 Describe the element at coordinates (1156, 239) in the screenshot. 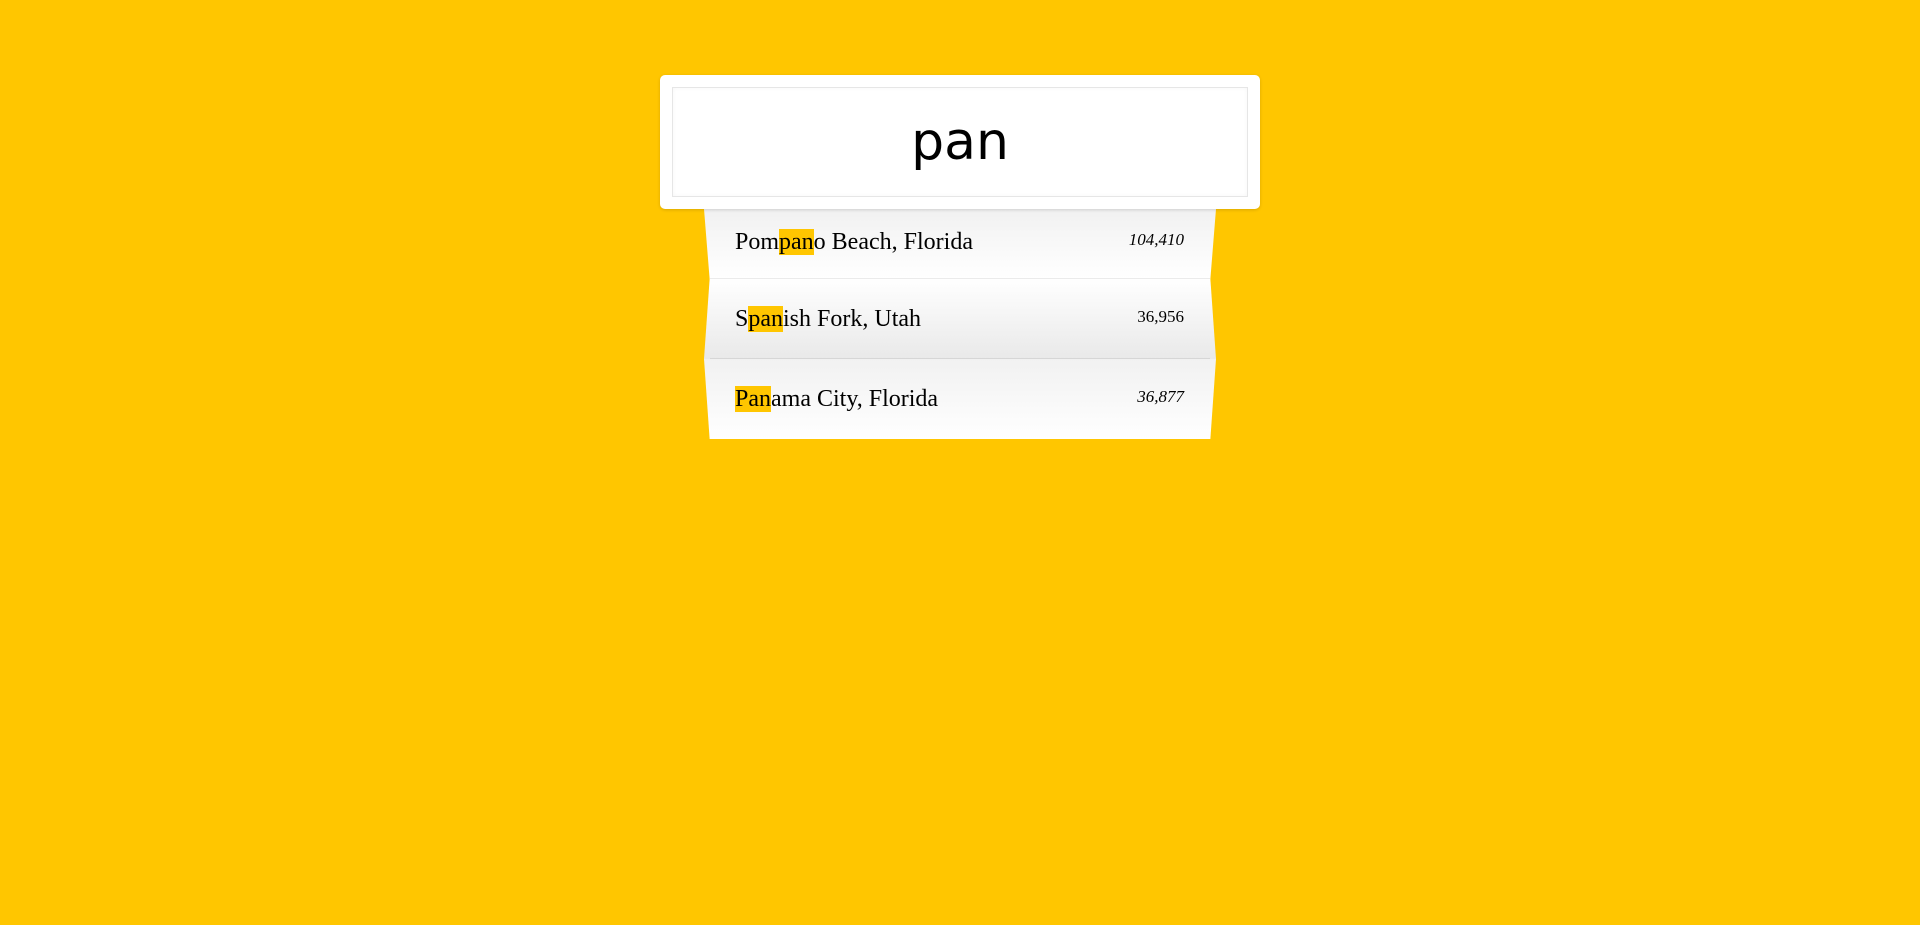

I see `population-count: 104,410` at that location.